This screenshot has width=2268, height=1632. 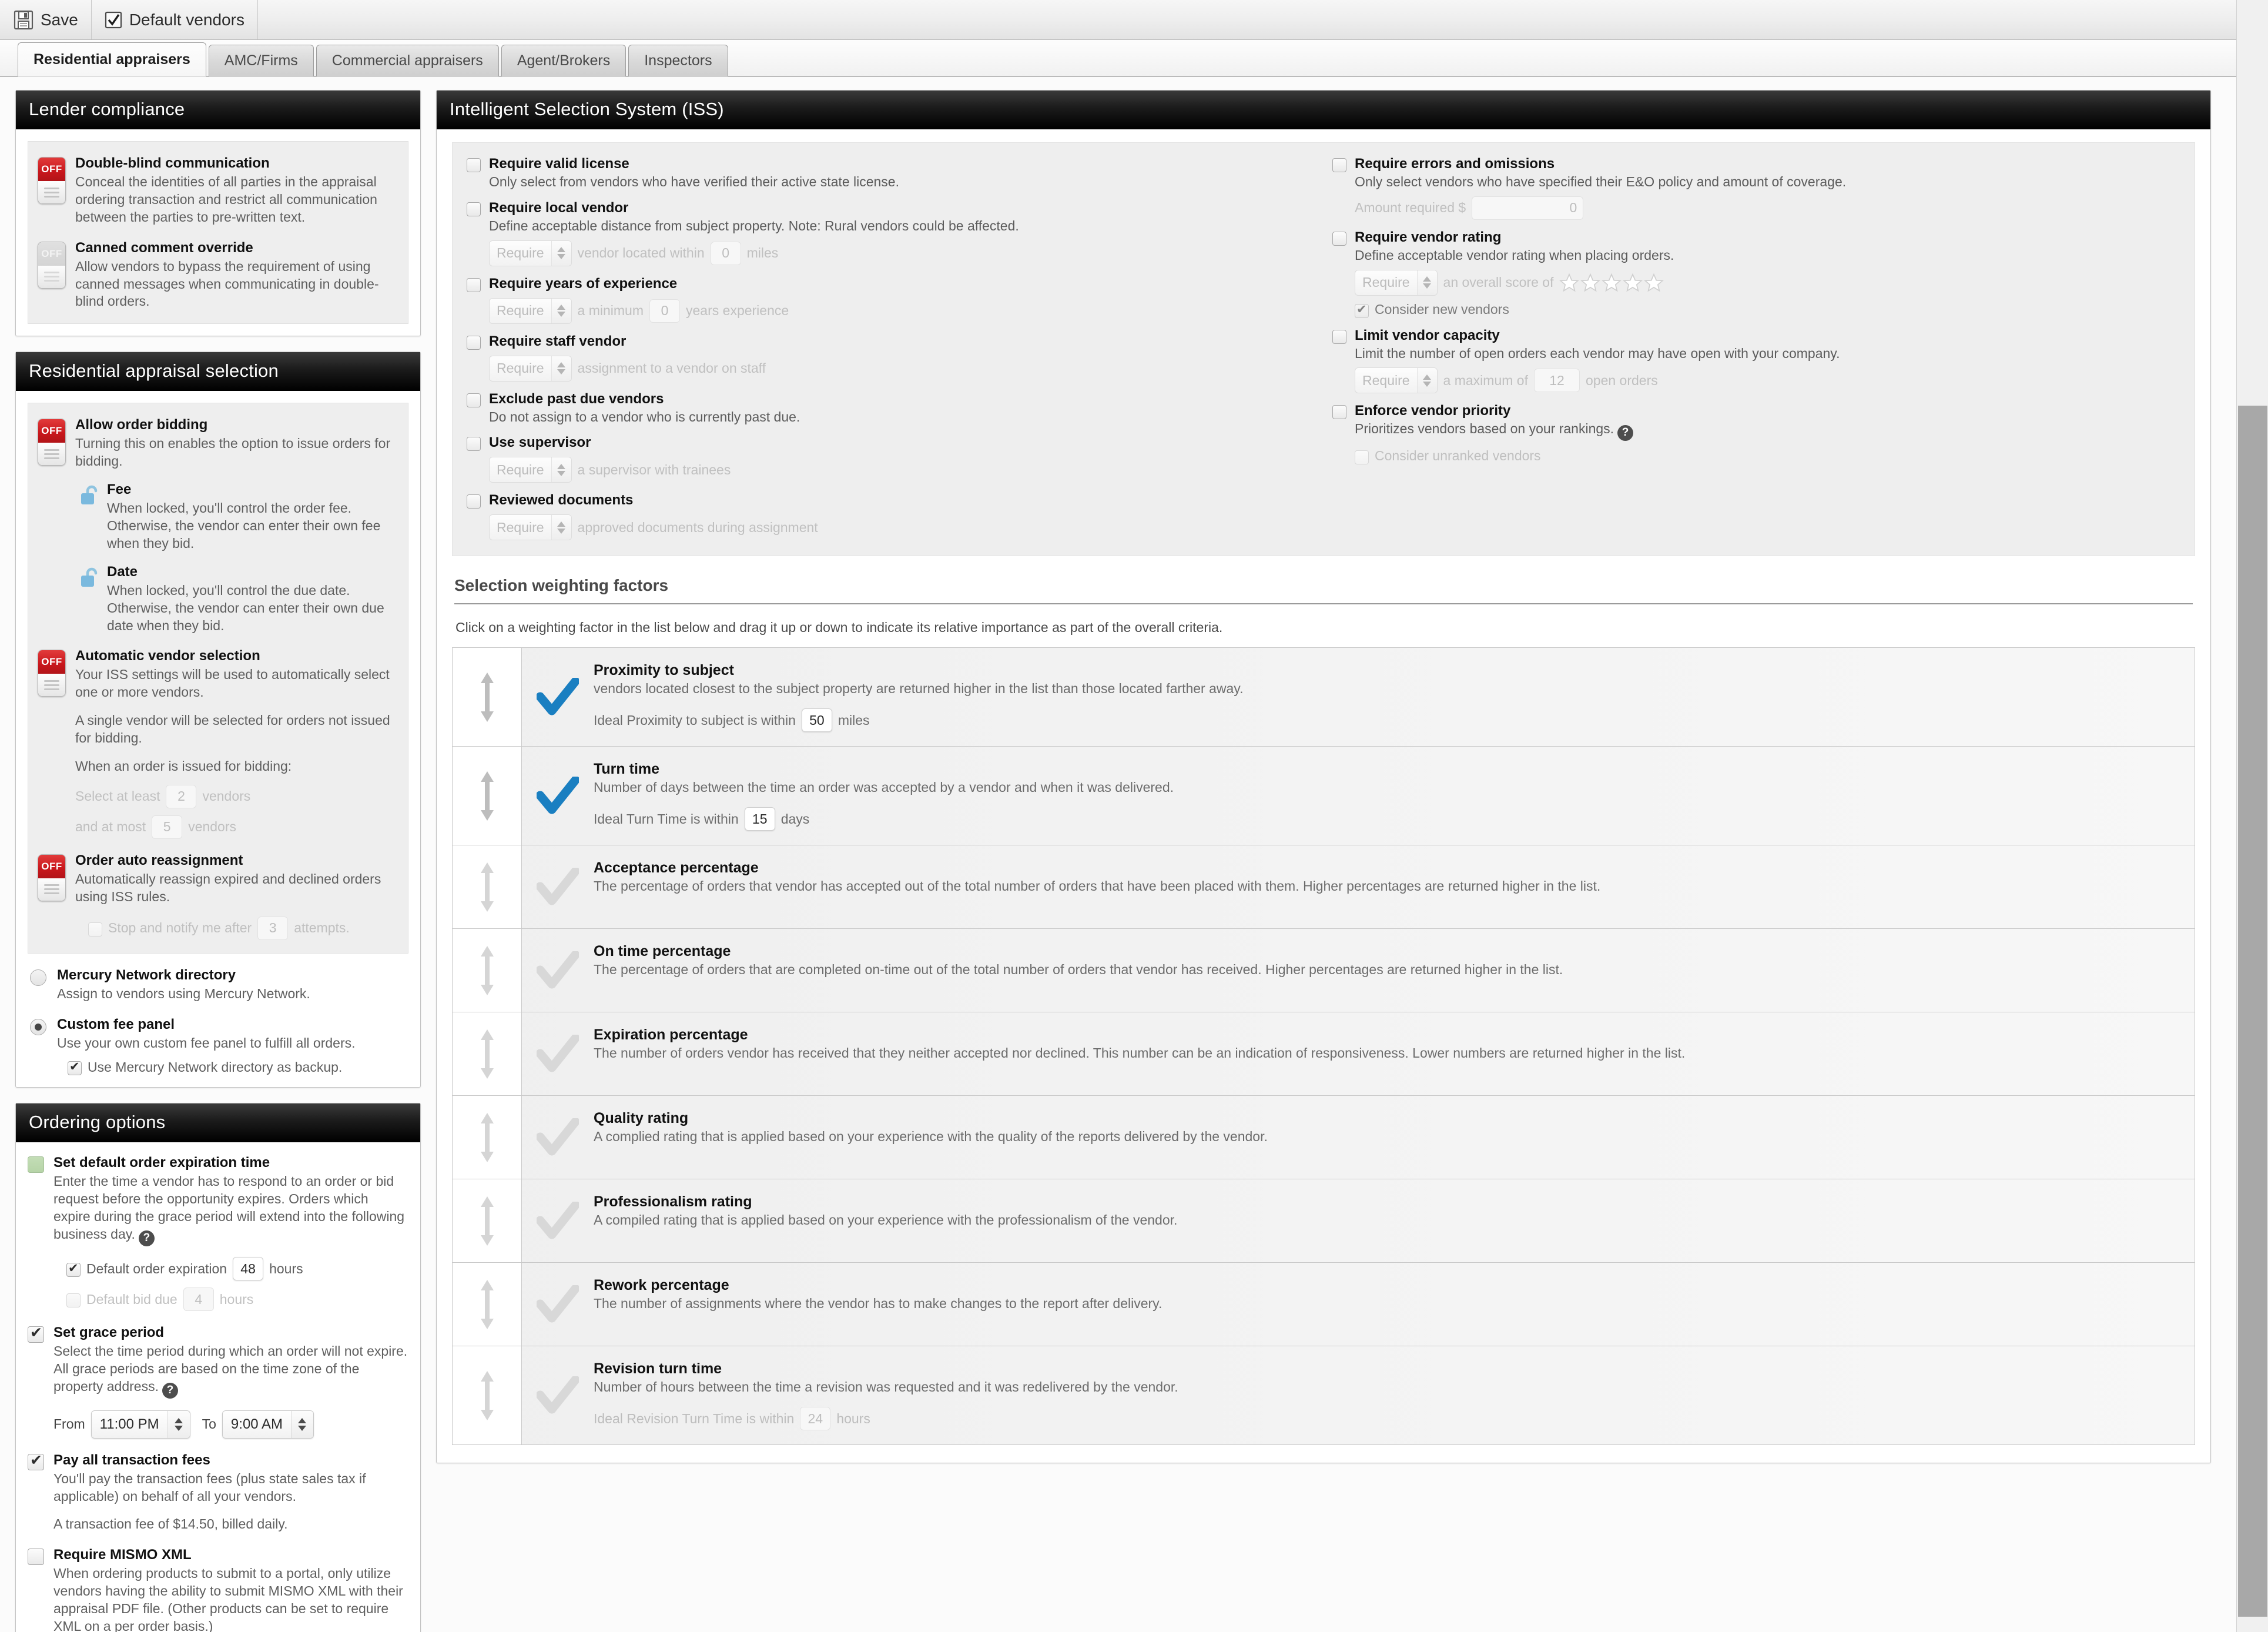 What do you see at coordinates (36, 1333) in the screenshot?
I see `set-grace-period-checkbox` at bounding box center [36, 1333].